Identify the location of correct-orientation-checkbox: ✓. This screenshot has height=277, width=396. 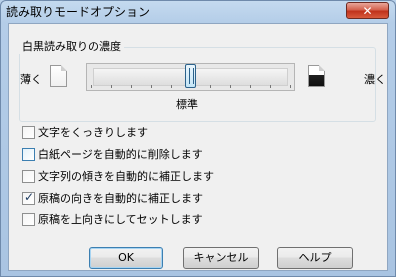
(28, 197).